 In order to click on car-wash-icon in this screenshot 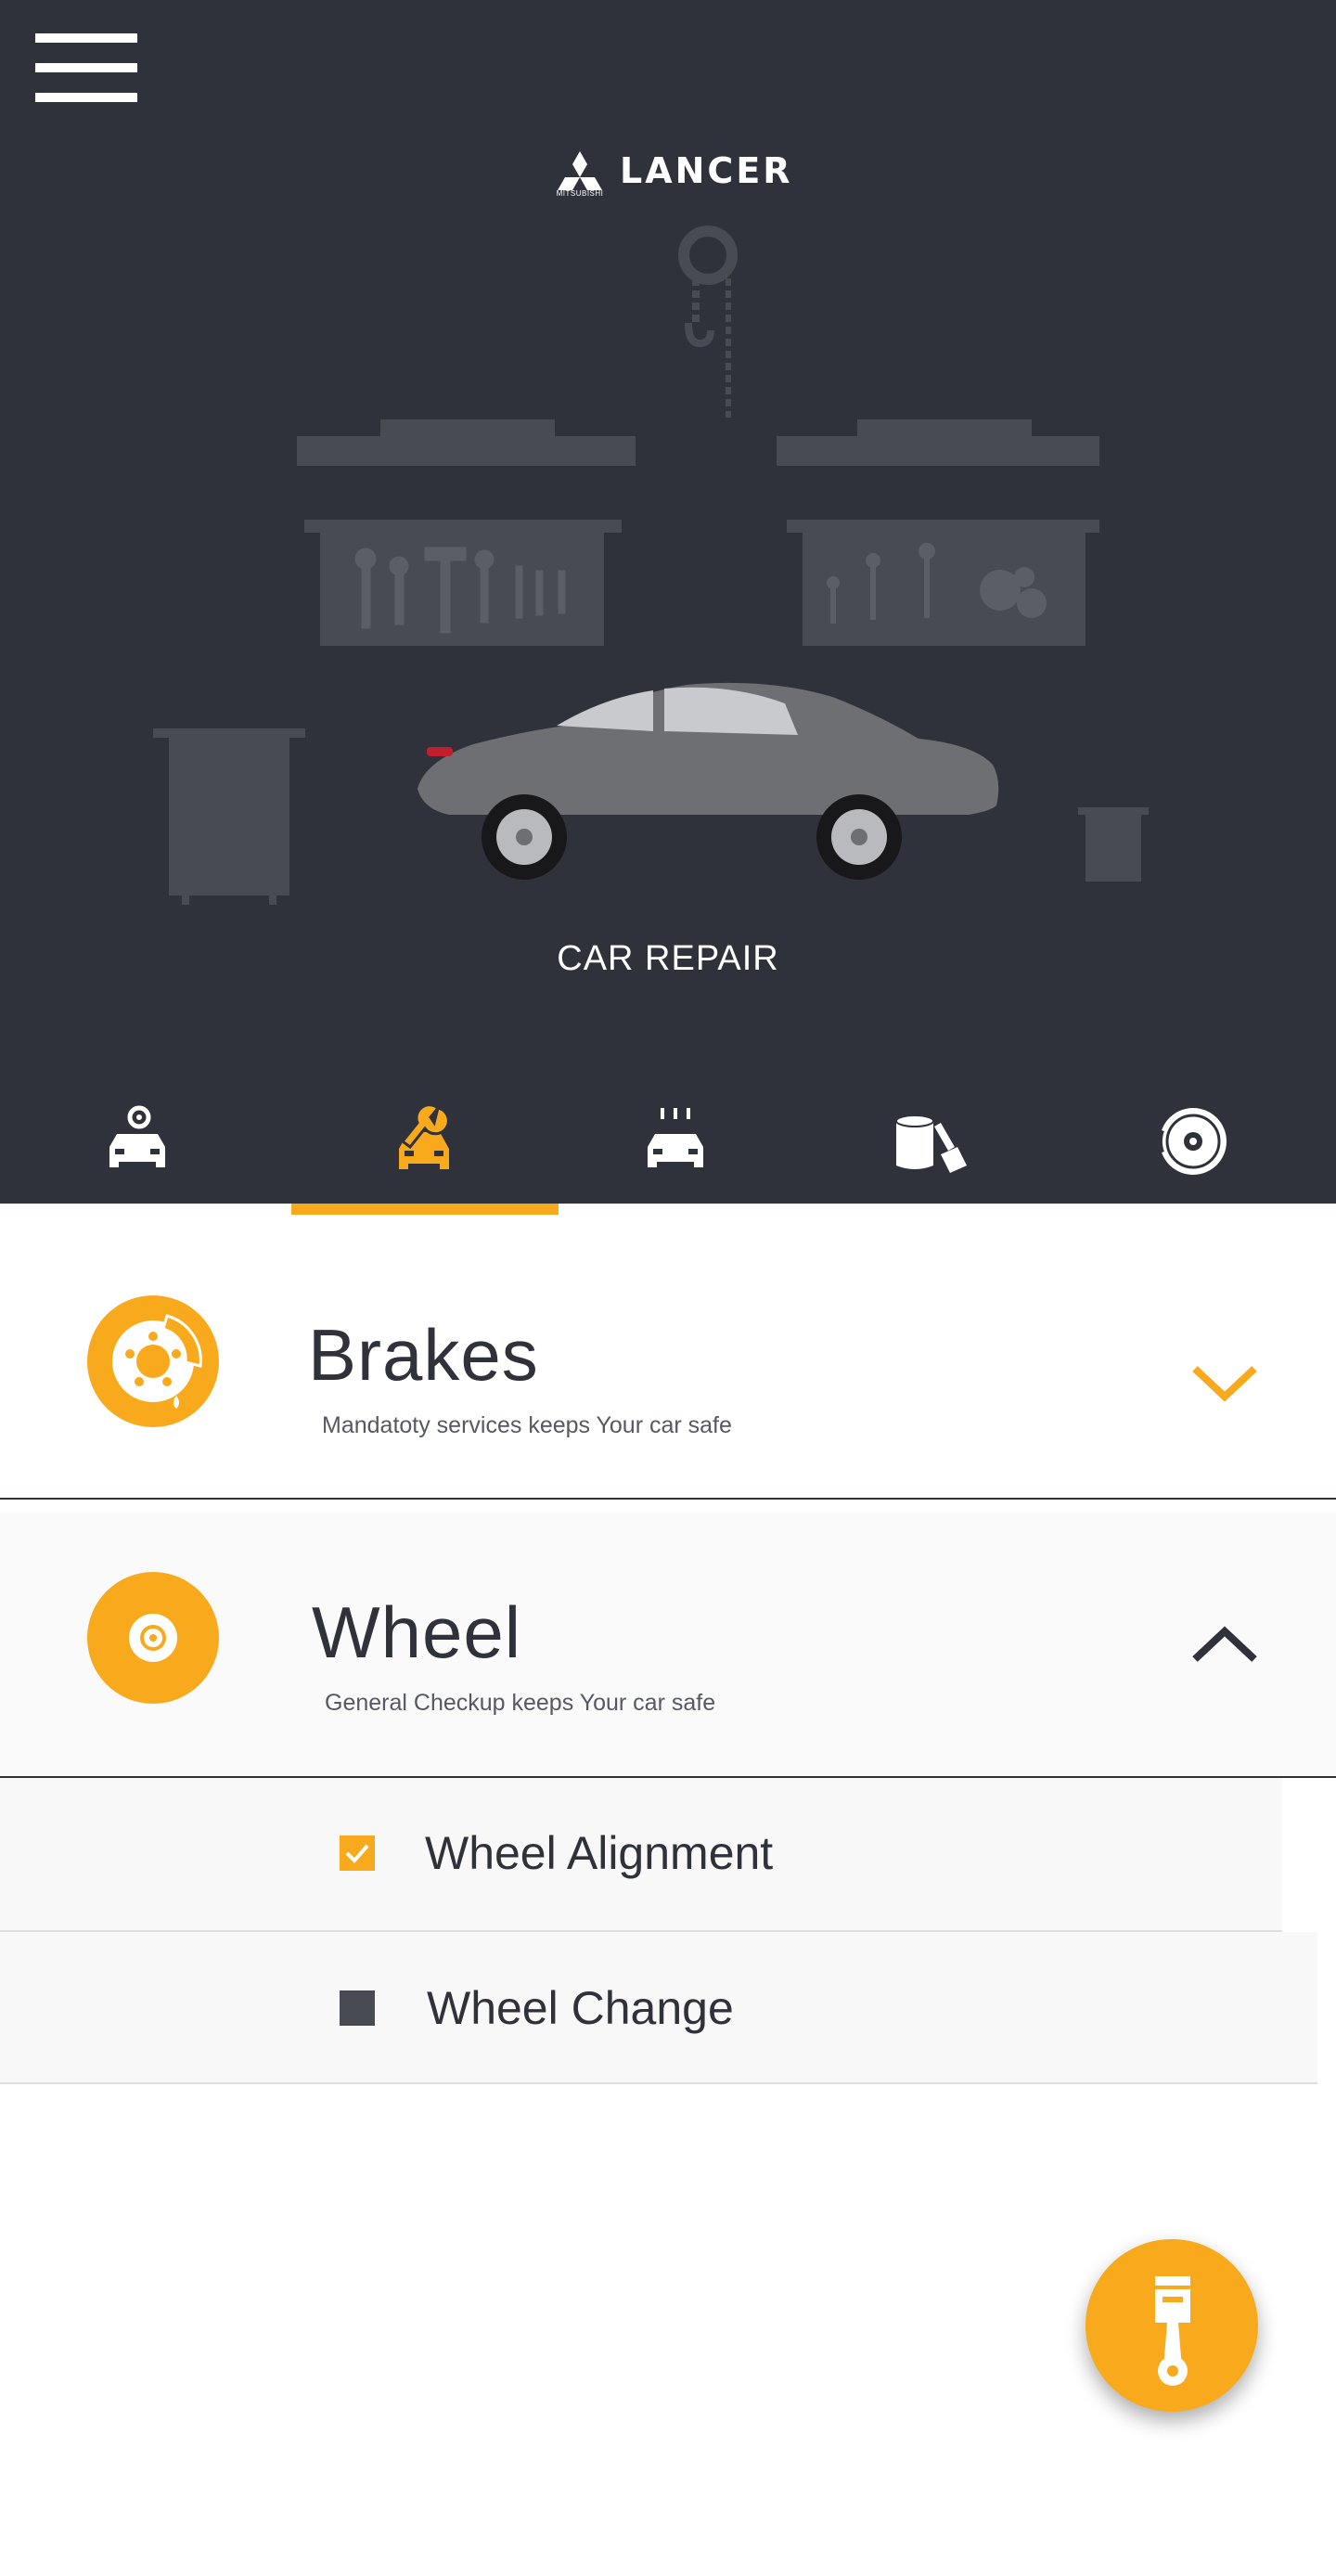, I will do `click(675, 1137)`.